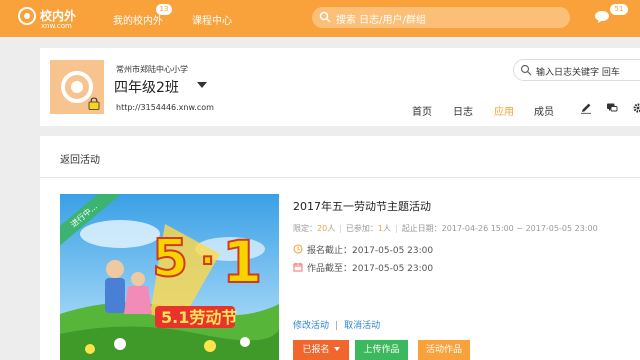  Describe the element at coordinates (331, 228) in the screenshot. I see `limit-unit: 人` at that location.